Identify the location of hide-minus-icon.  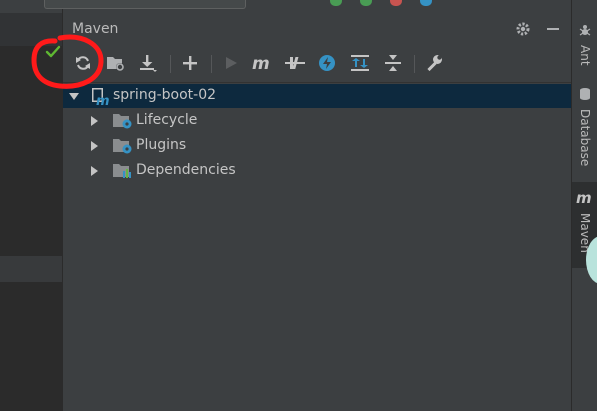
(553, 29).